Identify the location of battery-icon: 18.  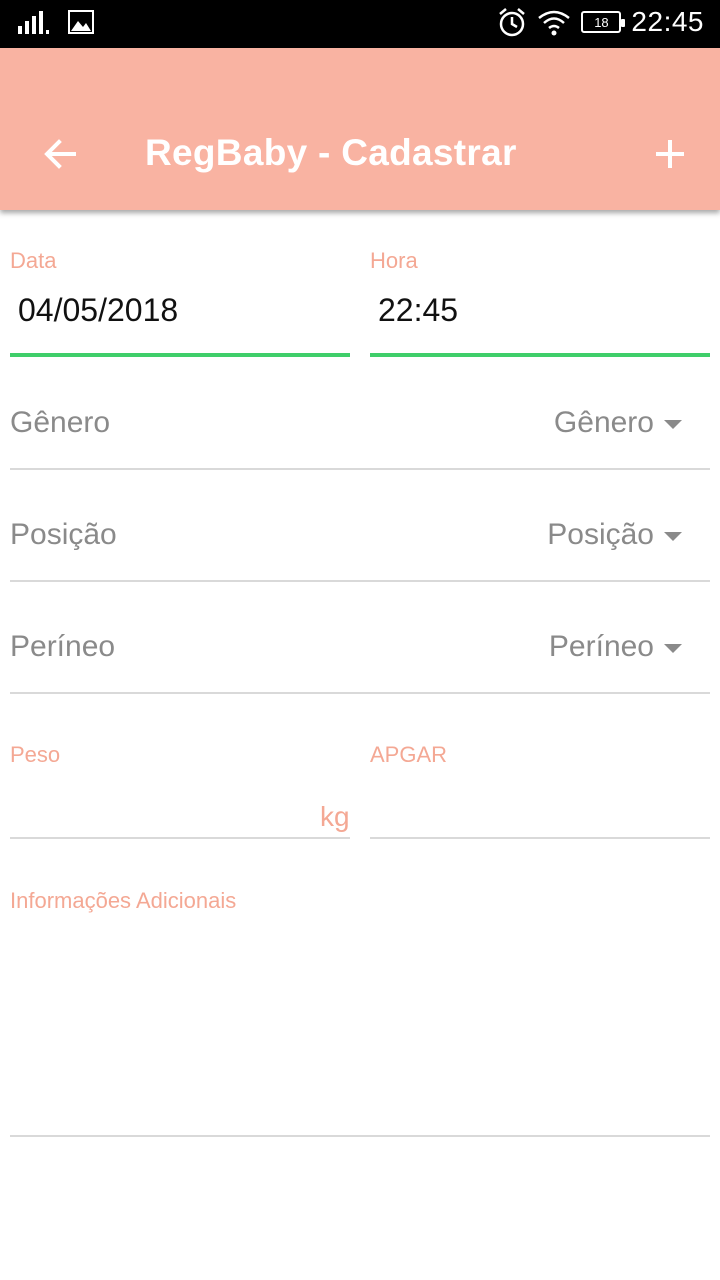
(603, 22).